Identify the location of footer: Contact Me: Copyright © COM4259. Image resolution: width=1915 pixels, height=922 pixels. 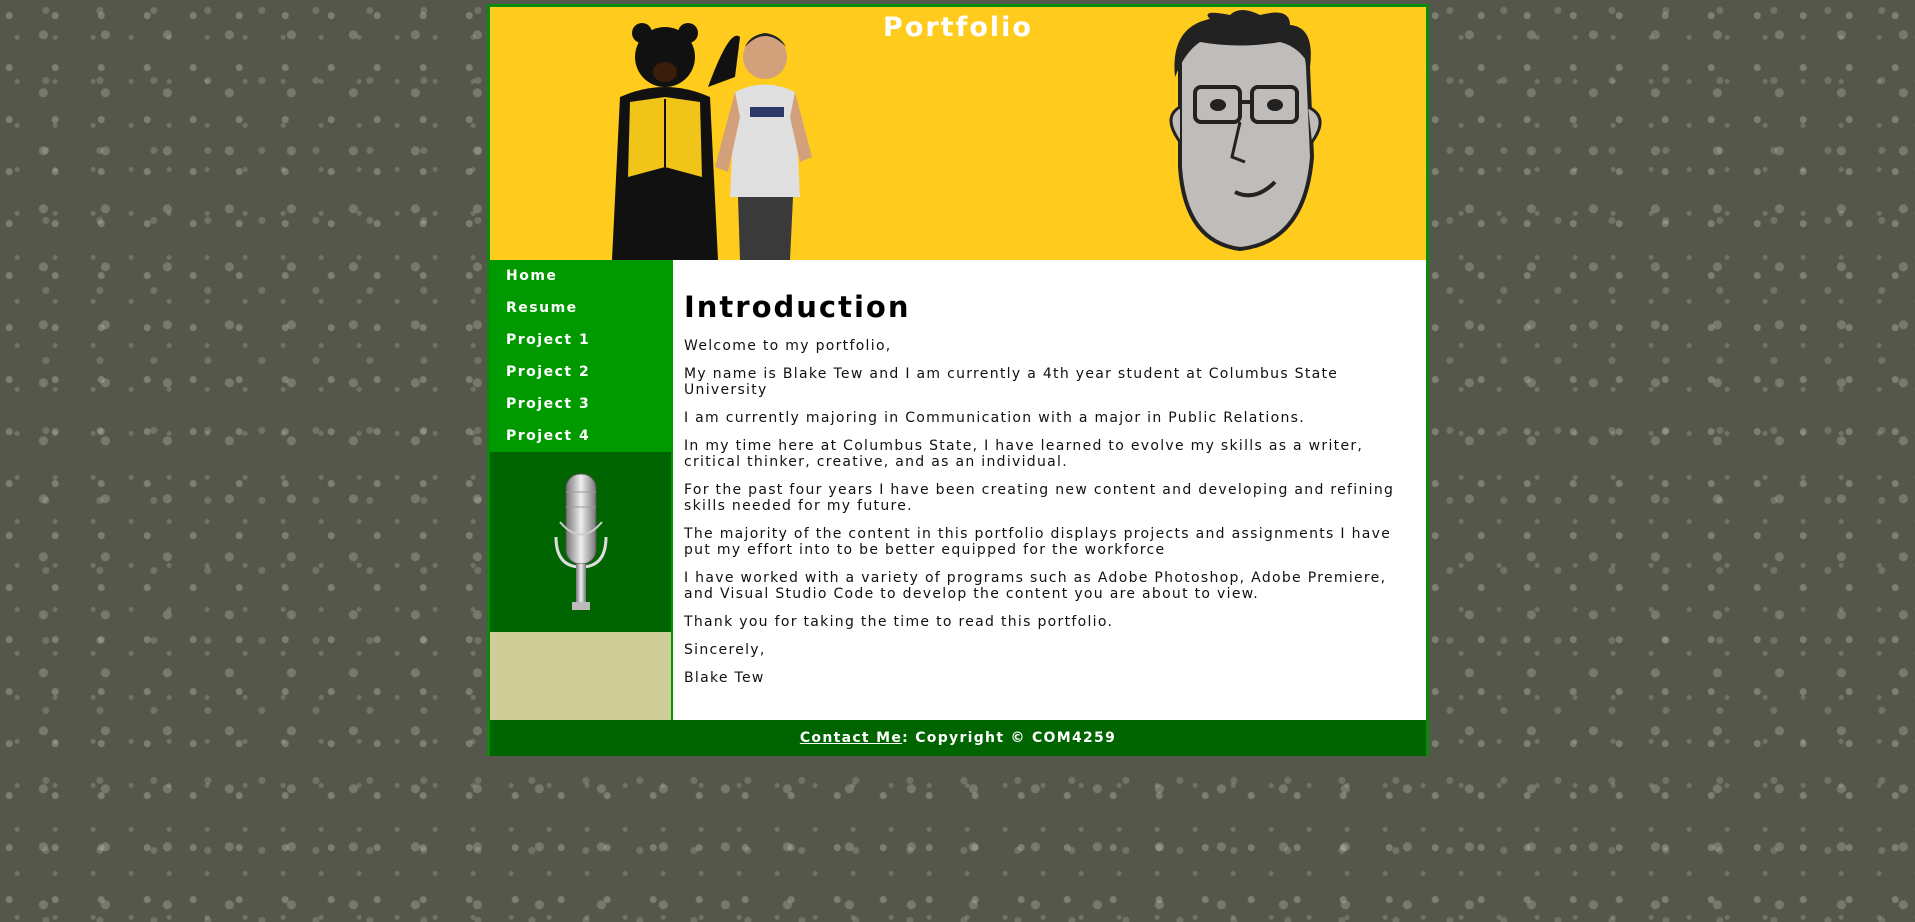
(958, 738).